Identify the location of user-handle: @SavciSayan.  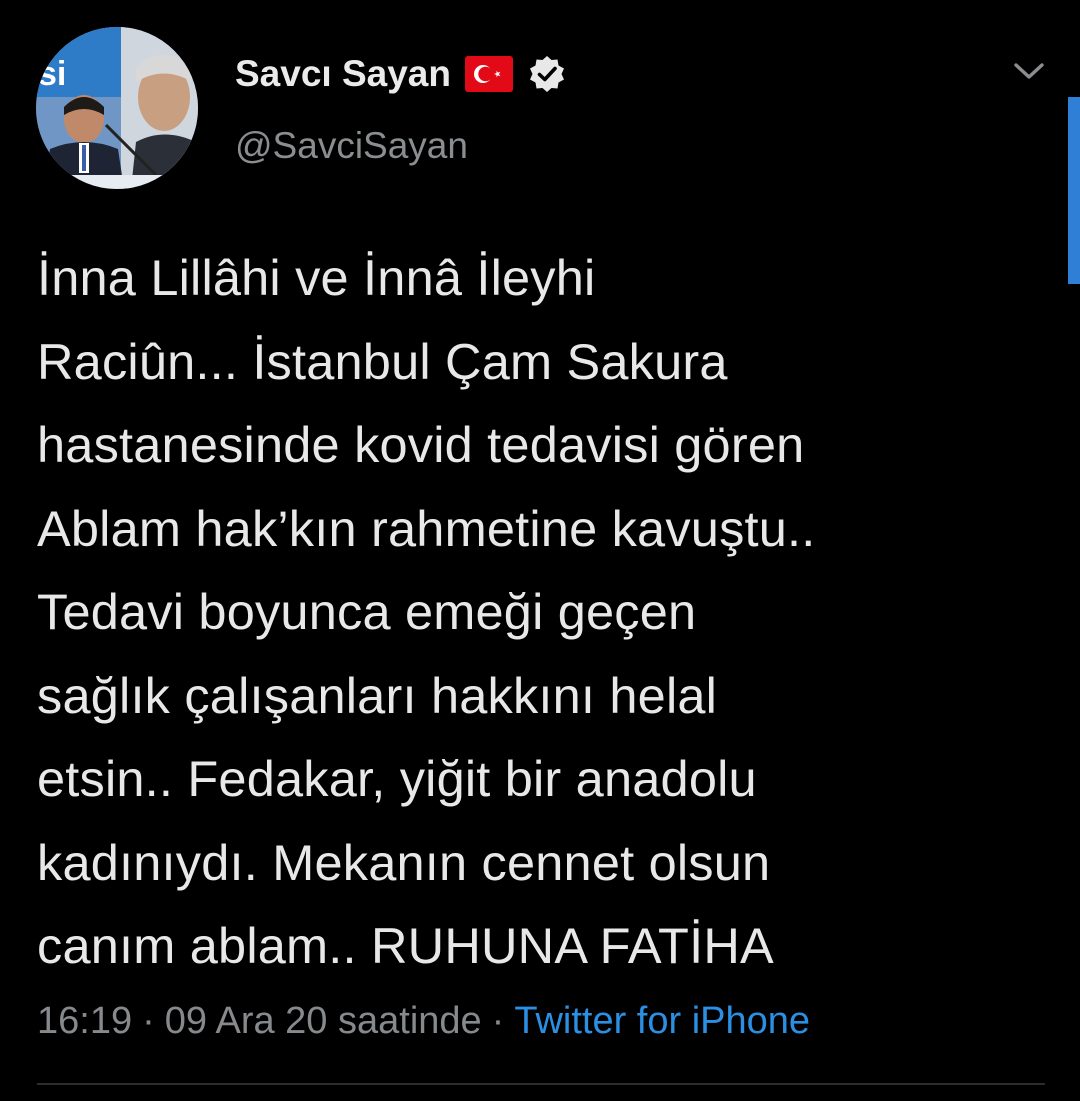
(351, 146).